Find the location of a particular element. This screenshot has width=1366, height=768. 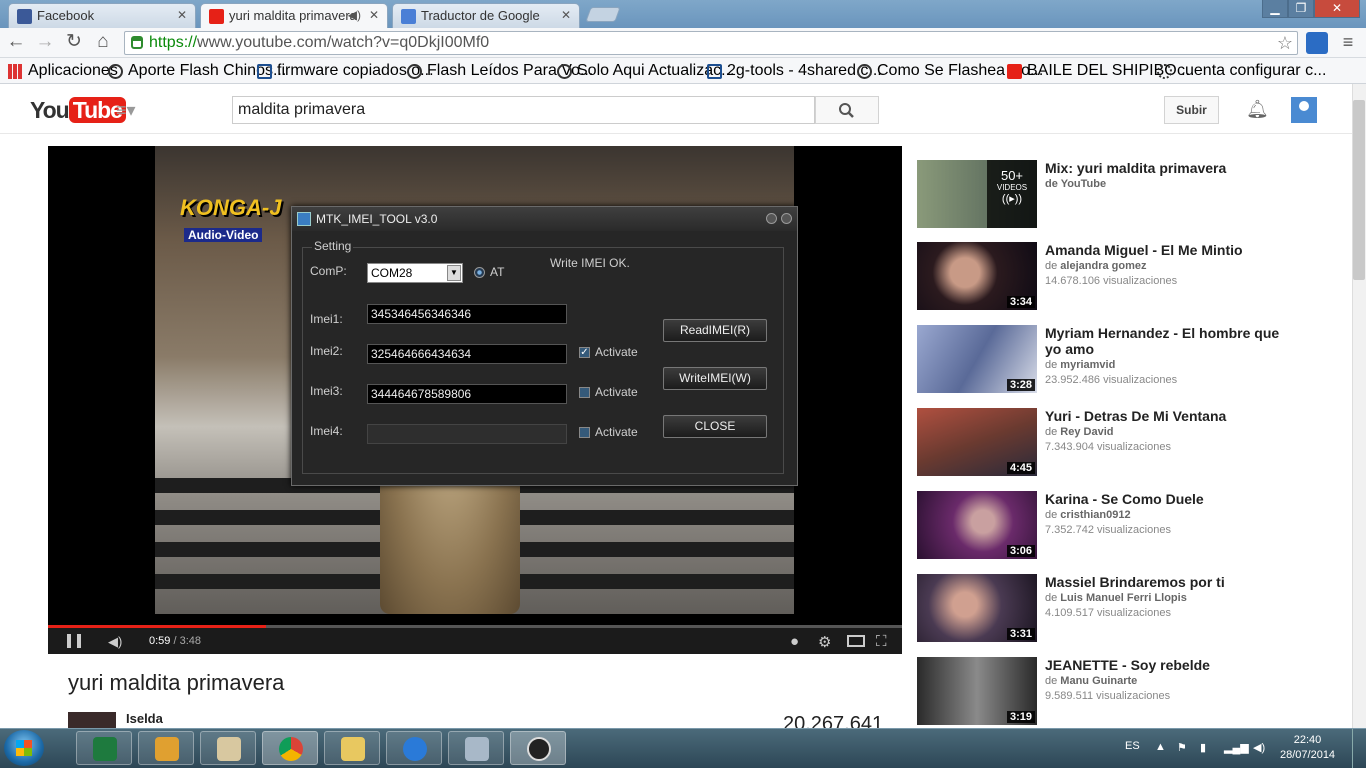

back-arrow-icon: ← is located at coordinates (16, 42).